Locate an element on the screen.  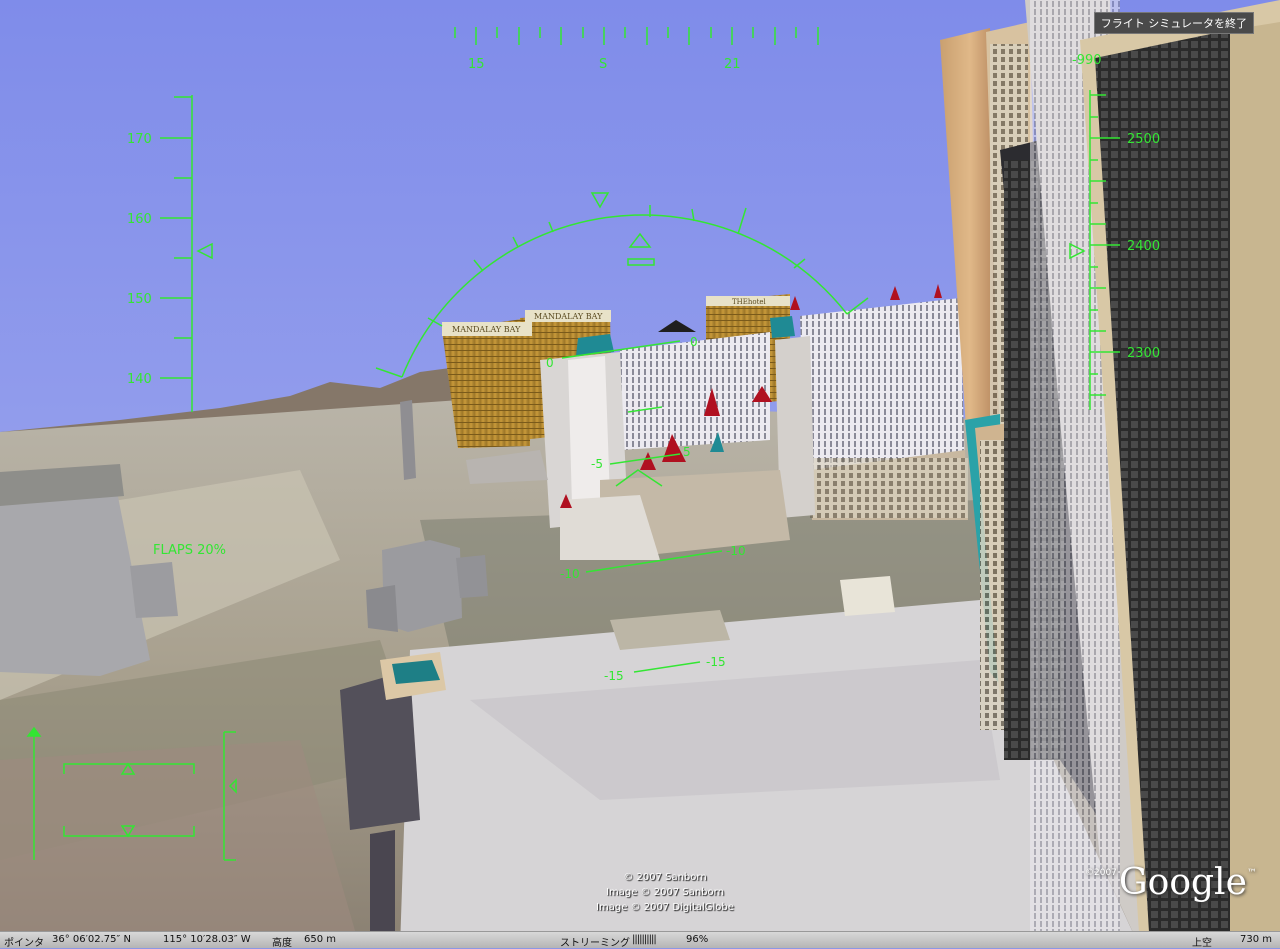
altitude-label-2400: 2400 is located at coordinates (1143, 246).